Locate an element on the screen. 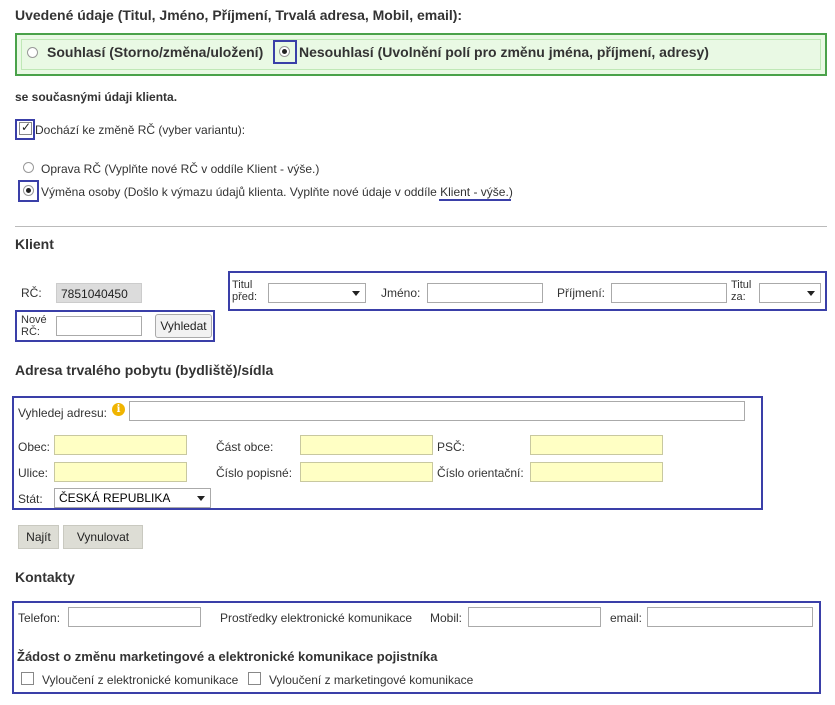 The height and width of the screenshot is (705, 835). psc-input is located at coordinates (596, 445).